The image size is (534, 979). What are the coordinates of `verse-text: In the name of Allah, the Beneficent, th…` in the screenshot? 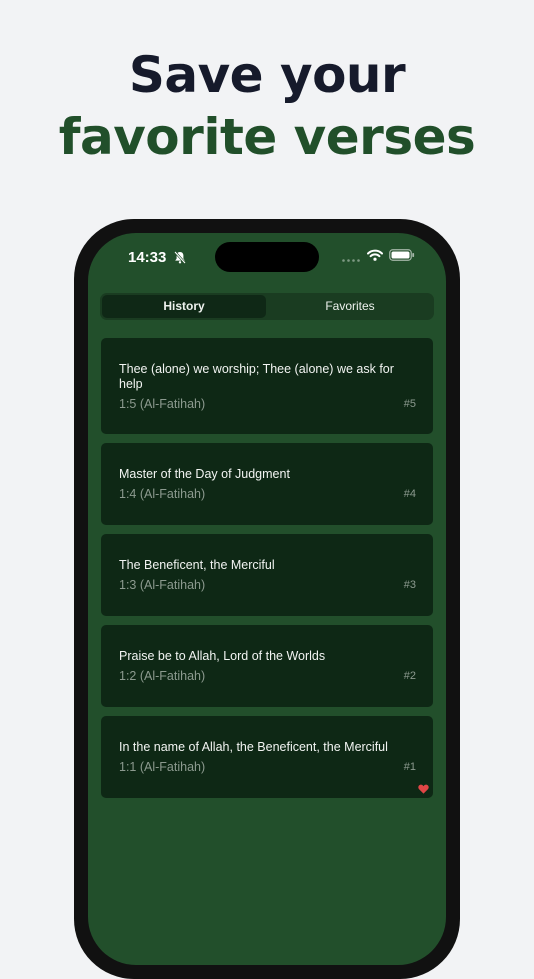 It's located at (253, 747).